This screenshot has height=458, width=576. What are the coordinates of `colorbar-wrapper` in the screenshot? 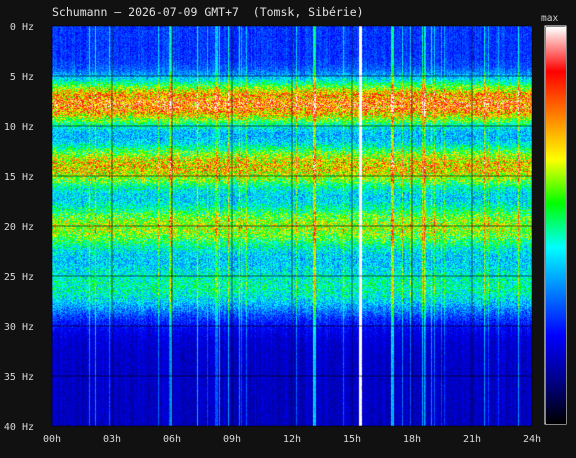 It's located at (556, 225).